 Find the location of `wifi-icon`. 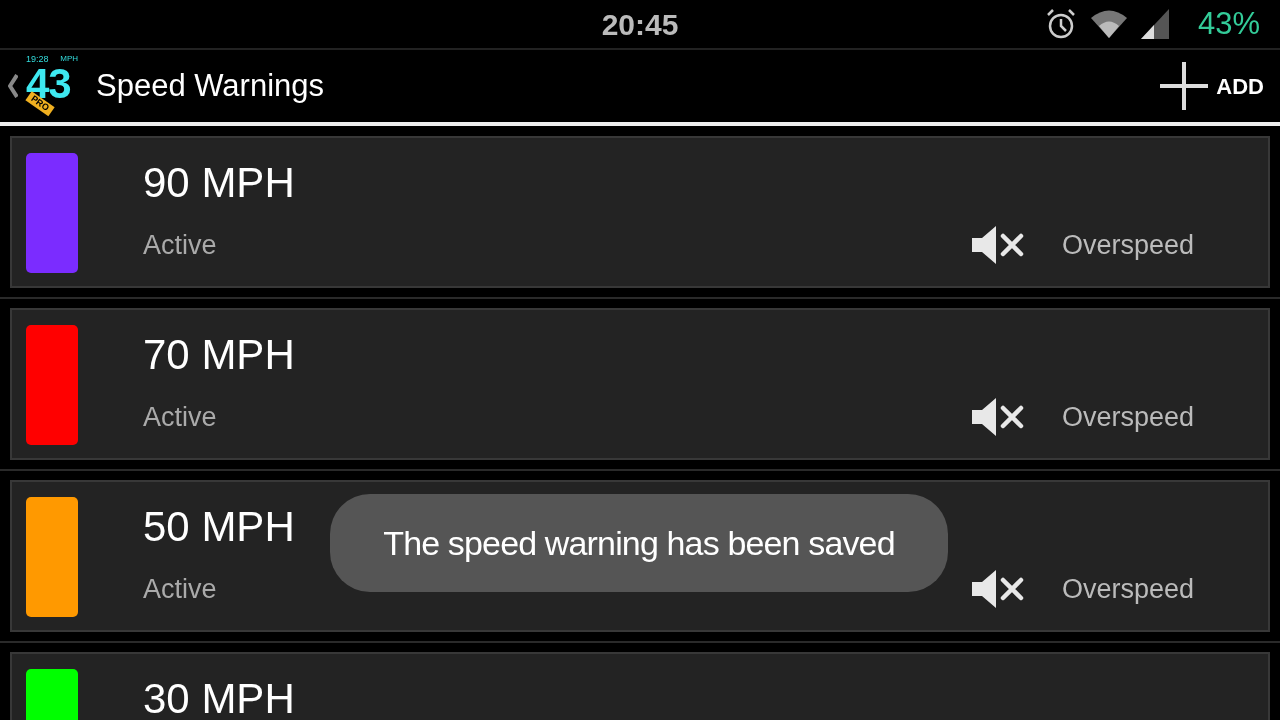

wifi-icon is located at coordinates (1108, 24).